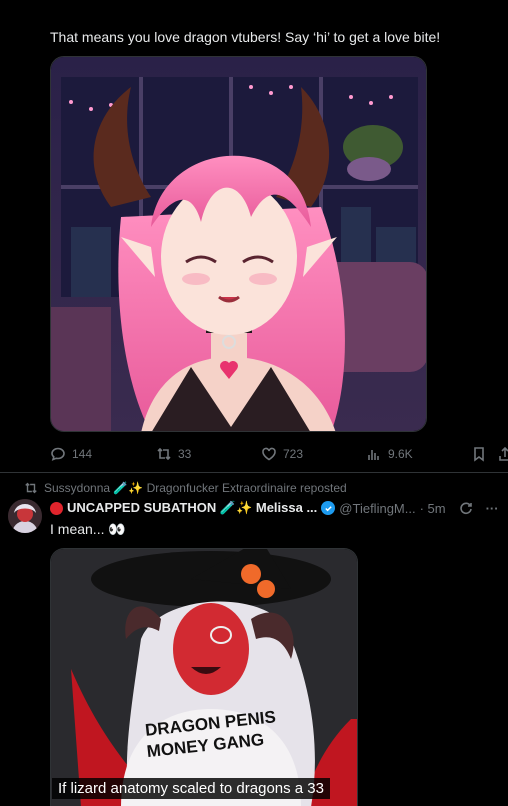 This screenshot has width=508, height=806. I want to click on views-icon, so click(373, 455).